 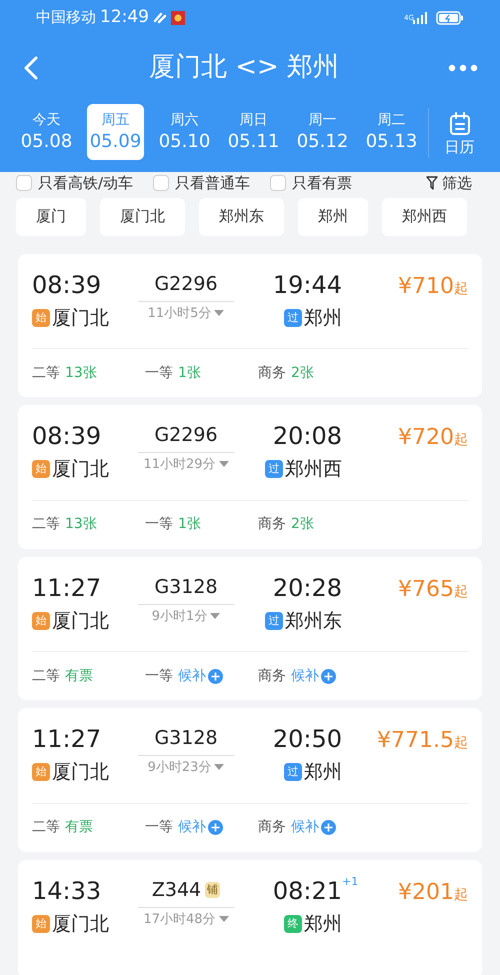 I want to click on calendar-button: 日历, so click(x=459, y=131).